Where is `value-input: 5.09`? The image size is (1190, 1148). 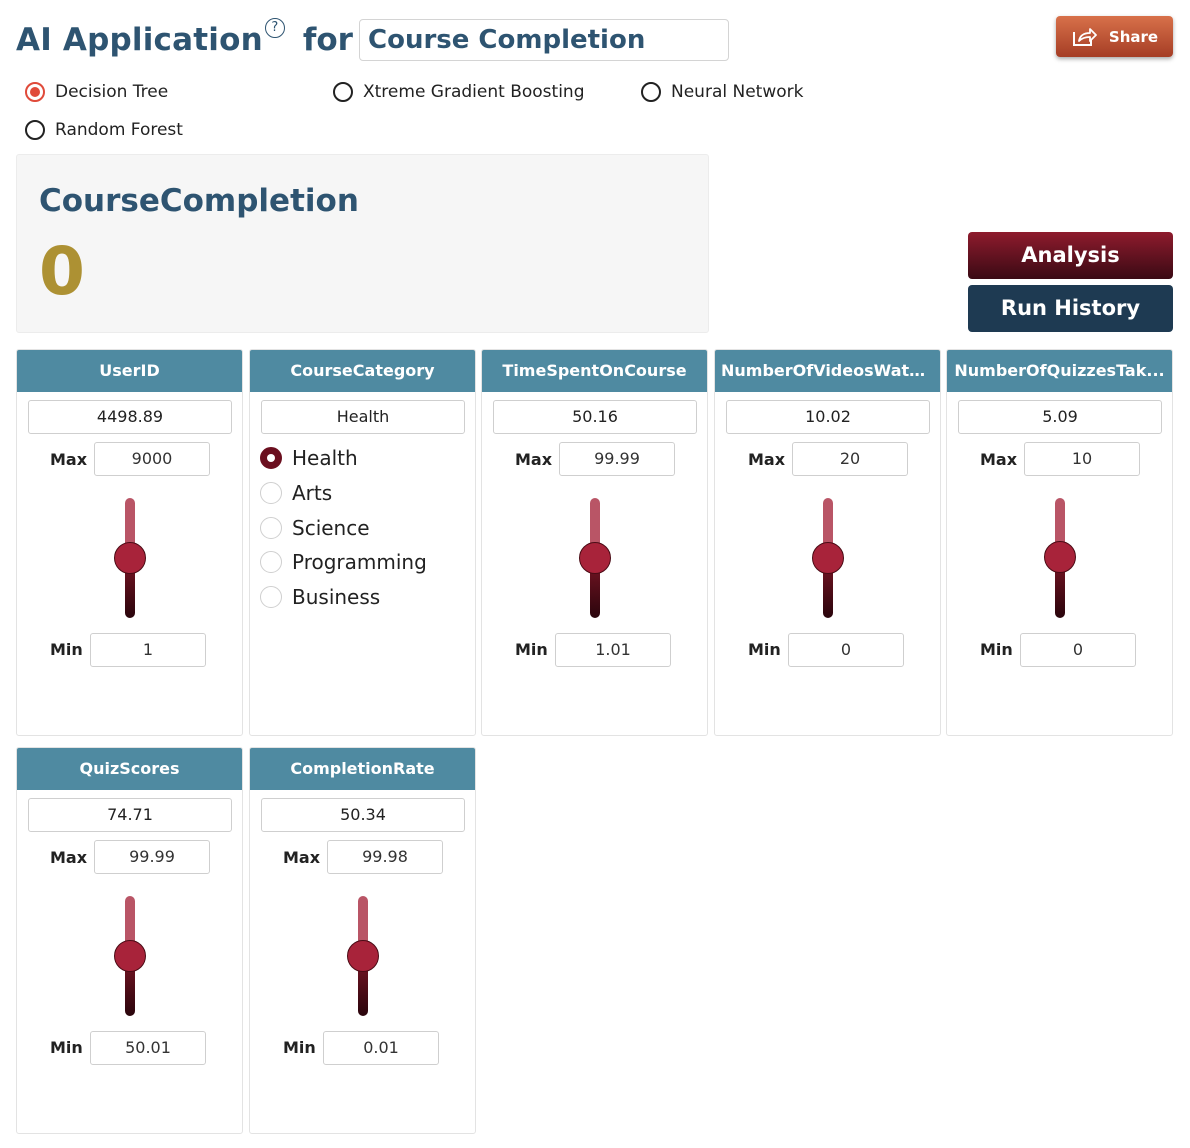 value-input: 5.09 is located at coordinates (1060, 417).